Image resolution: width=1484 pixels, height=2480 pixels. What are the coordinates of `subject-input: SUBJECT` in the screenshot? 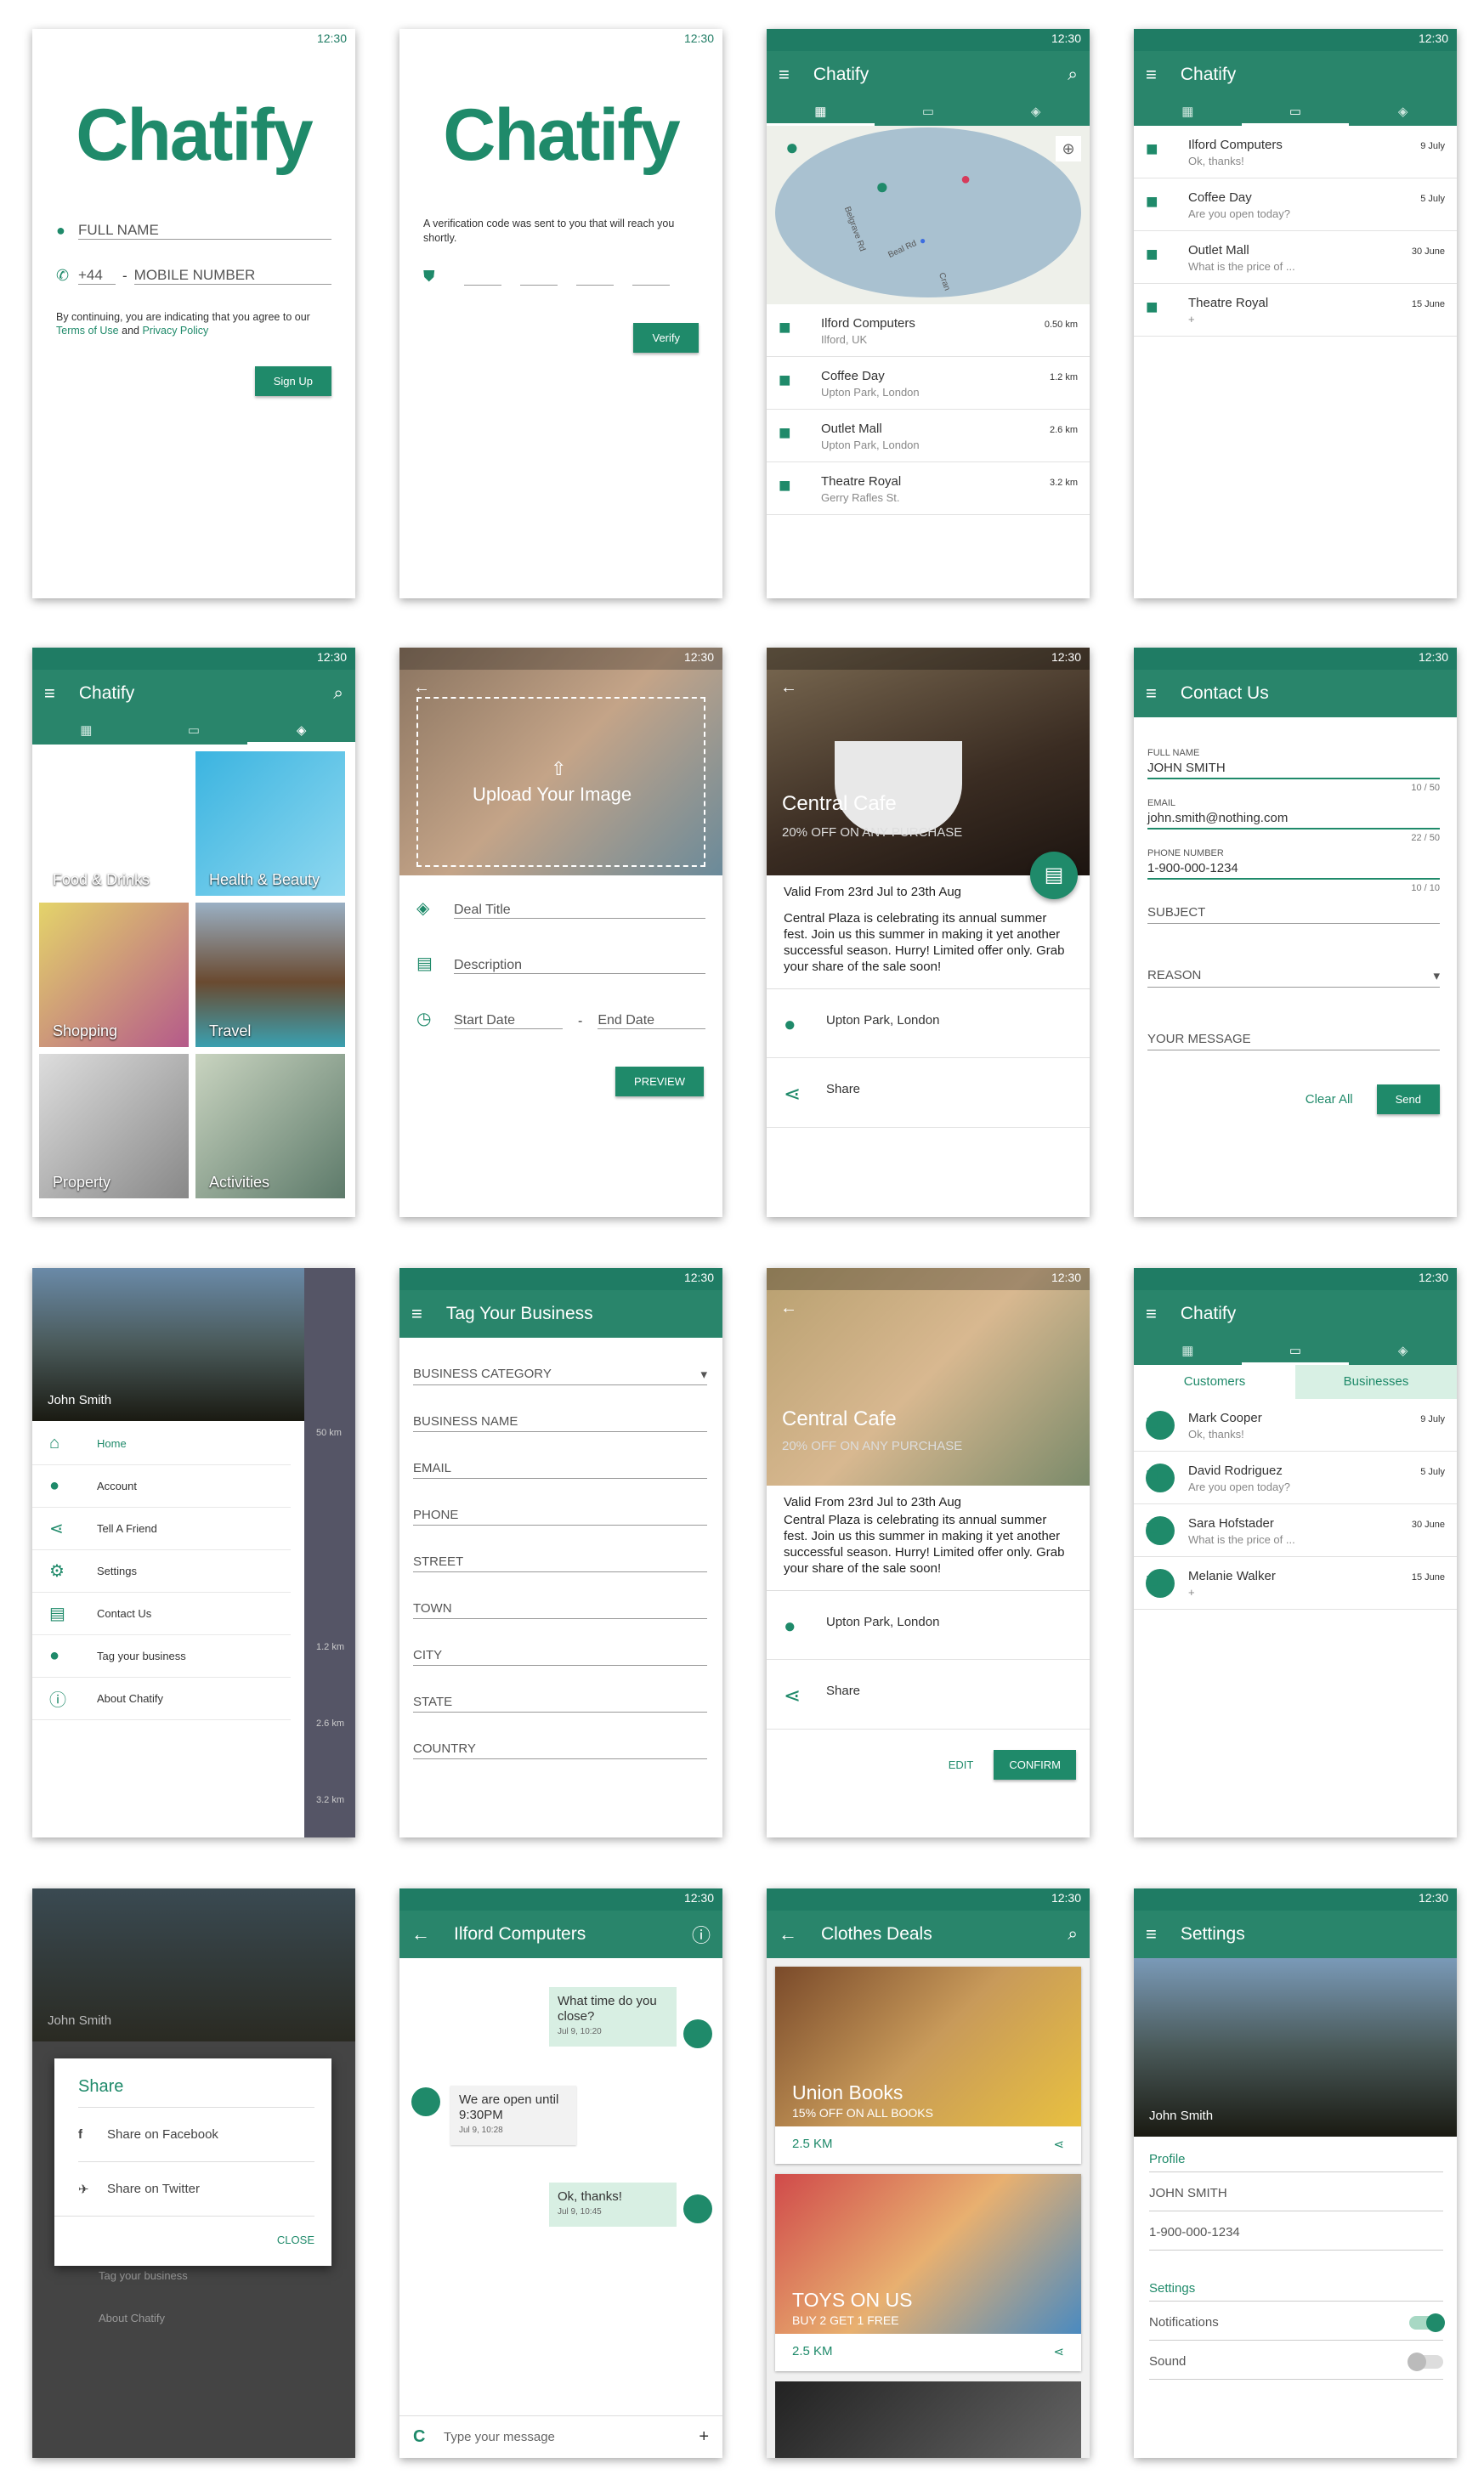 It's located at (1293, 914).